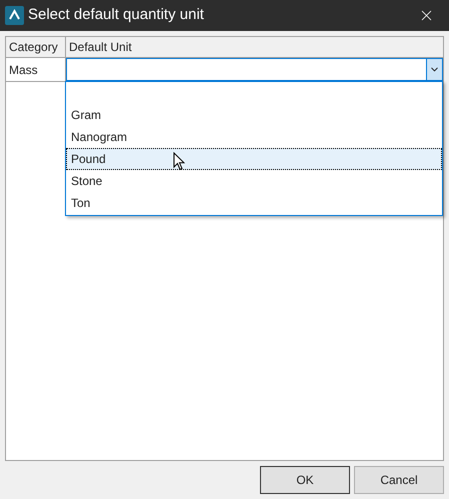 This screenshot has width=449, height=499. I want to click on dropdown-option: Stone, so click(254, 181).